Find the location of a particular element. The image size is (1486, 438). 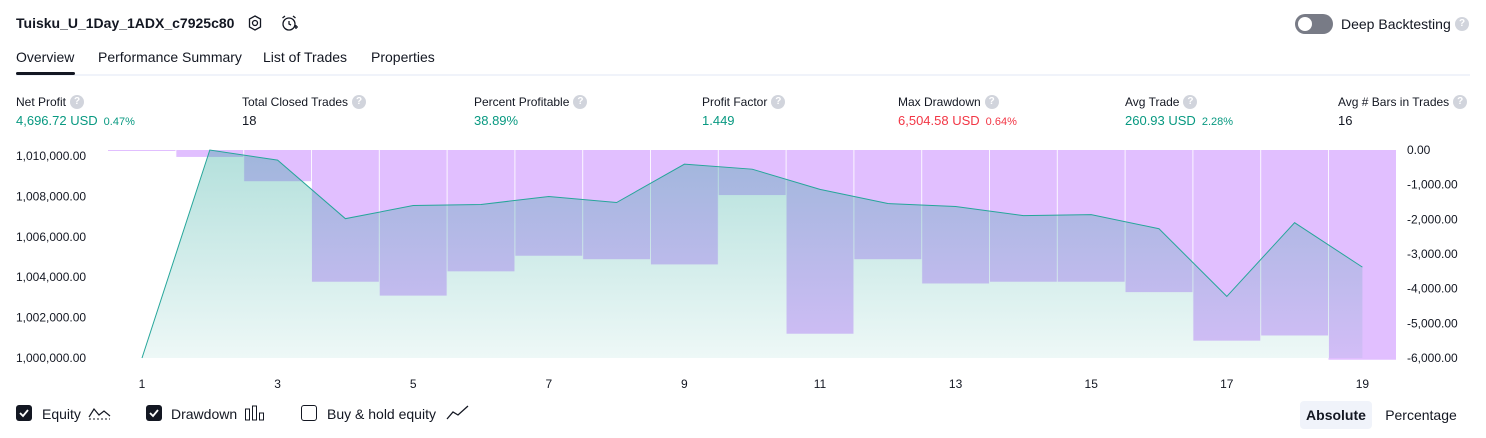

metric-percent: 0.64% is located at coordinates (1001, 122).